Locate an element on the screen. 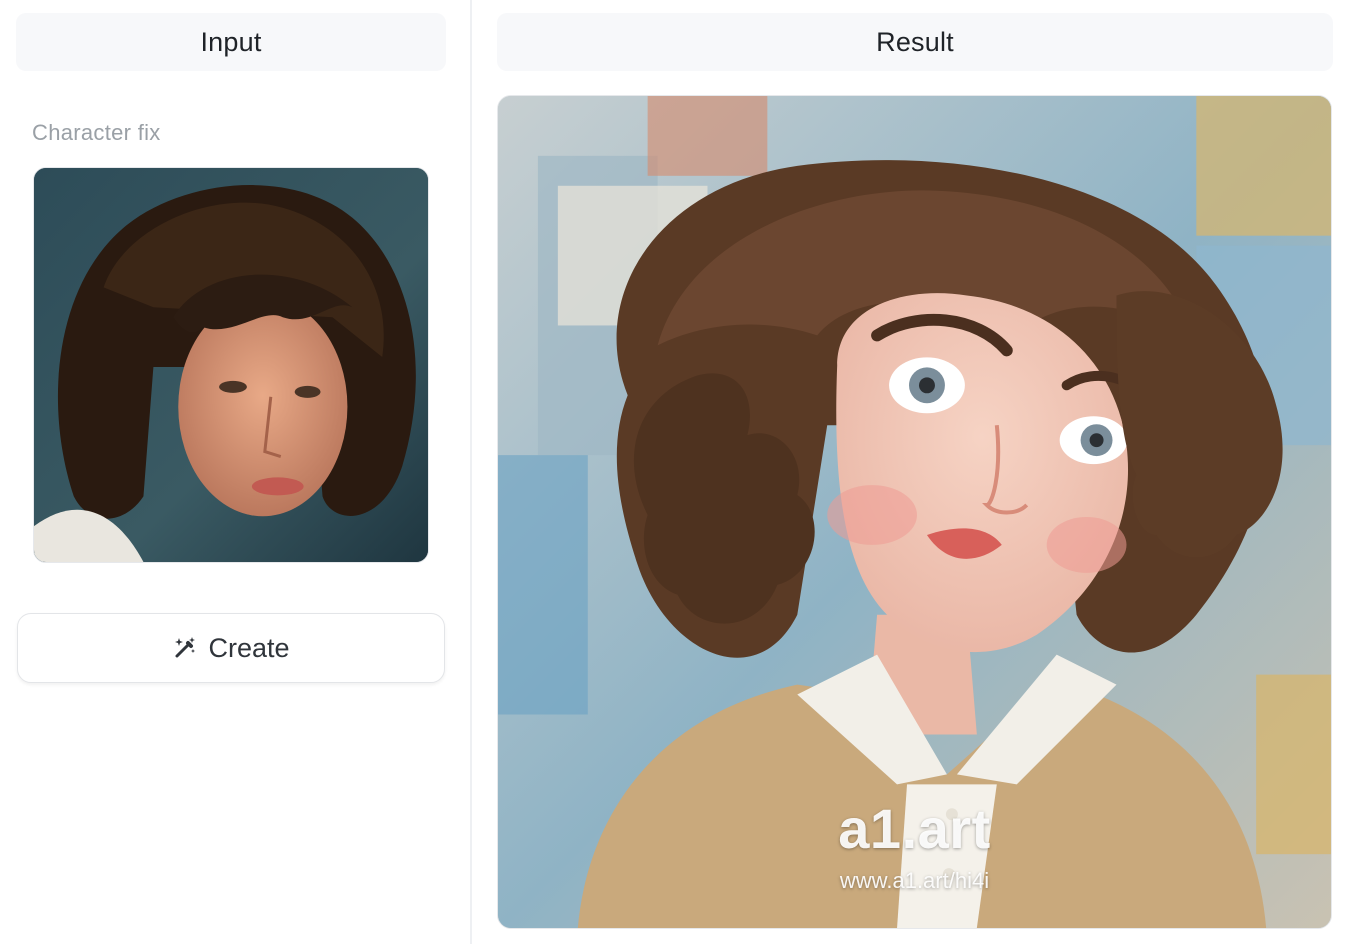 The height and width of the screenshot is (944, 1346). input-image is located at coordinates (231, 365).